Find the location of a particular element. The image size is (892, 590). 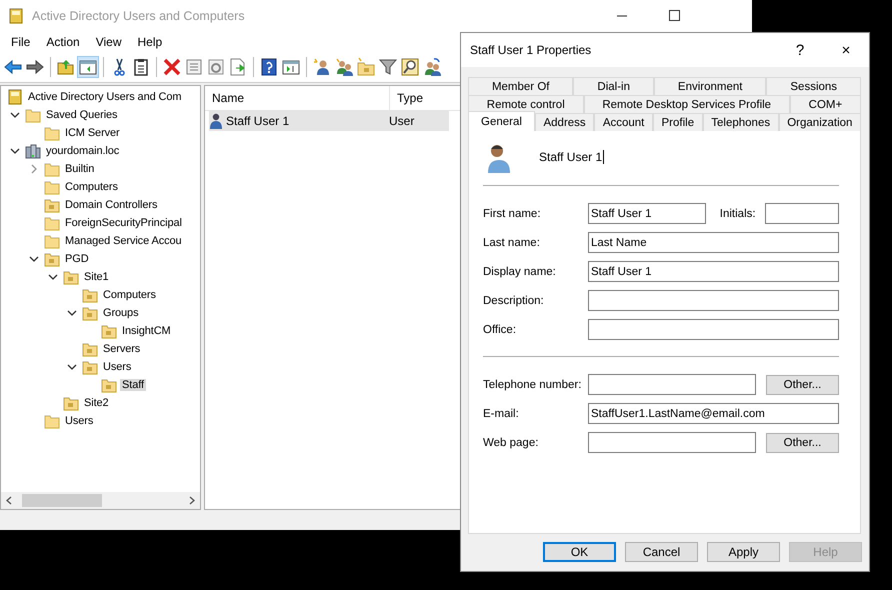

field-label: Telephone number: is located at coordinates (532, 384).